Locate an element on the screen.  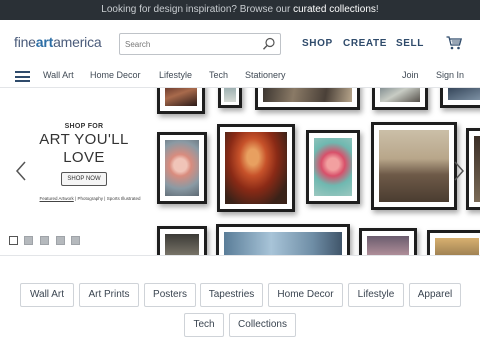
site-header: fineartamerica SHOP CREATE SELL is located at coordinates (240, 42).